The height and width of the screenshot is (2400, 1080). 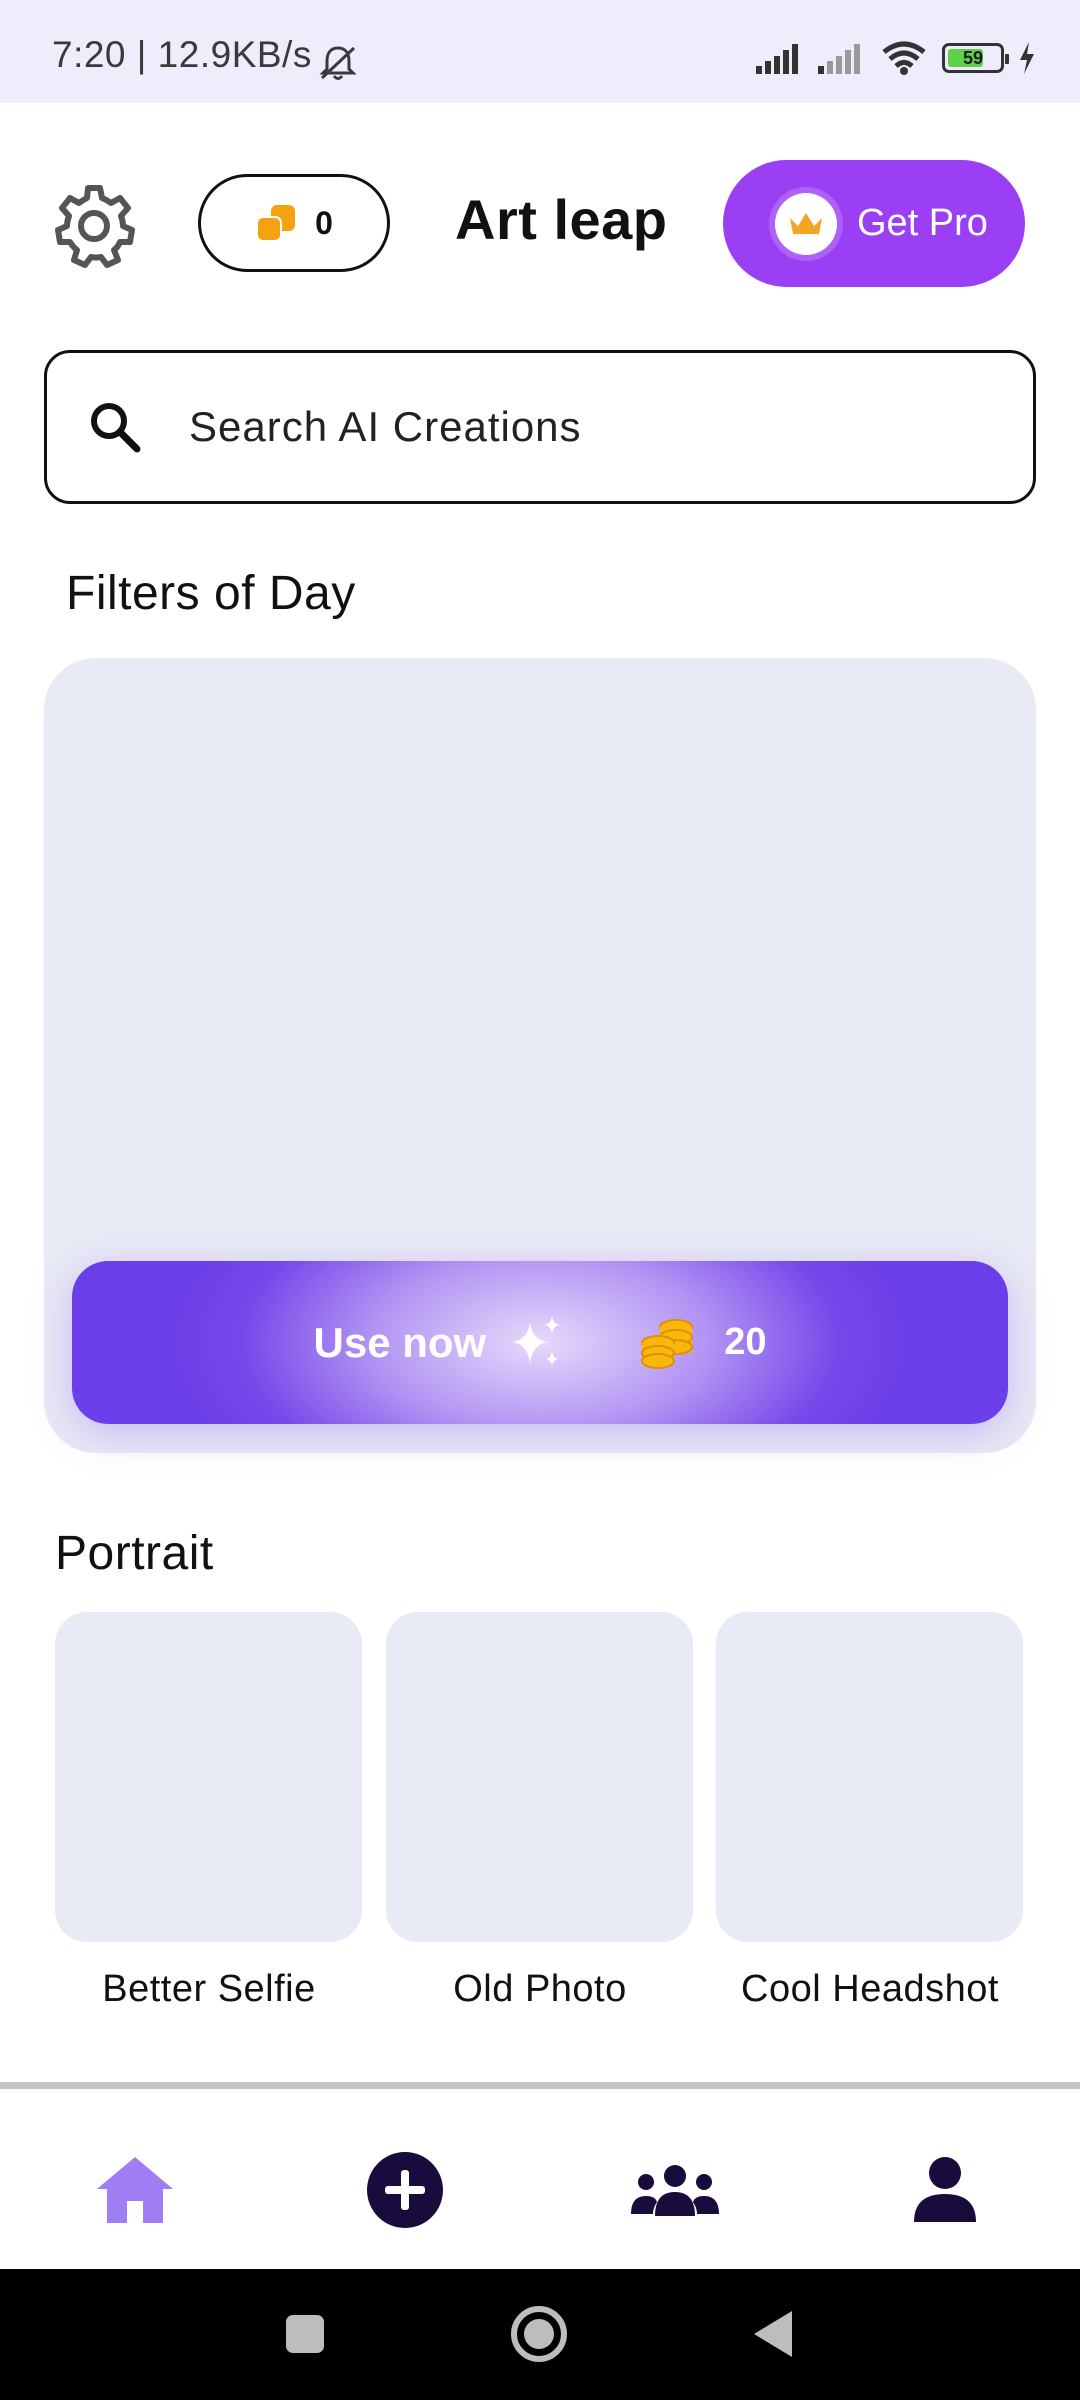 What do you see at coordinates (134, 1553) in the screenshot?
I see `portrait-title: Portrait` at bounding box center [134, 1553].